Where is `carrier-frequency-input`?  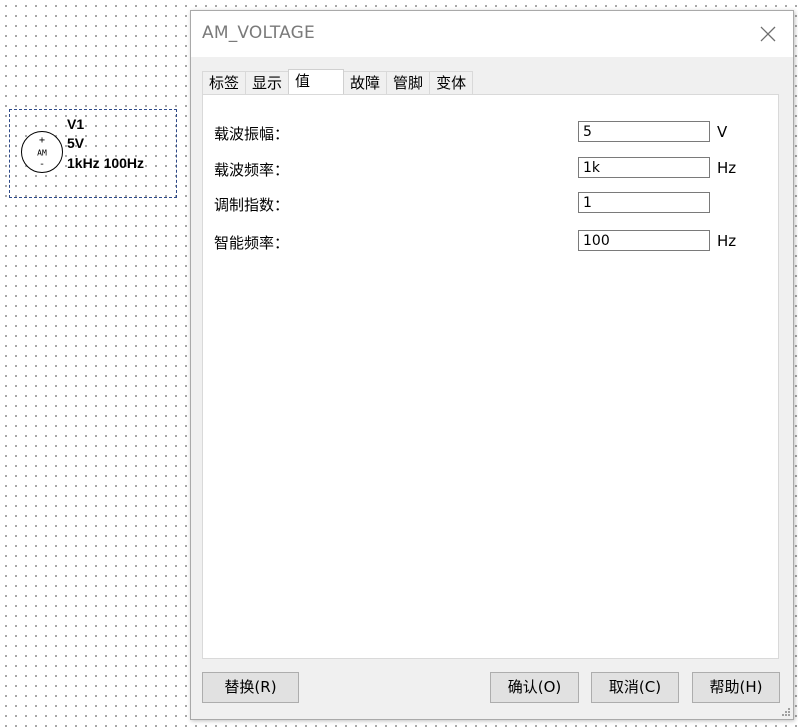 carrier-frequency-input is located at coordinates (644, 167).